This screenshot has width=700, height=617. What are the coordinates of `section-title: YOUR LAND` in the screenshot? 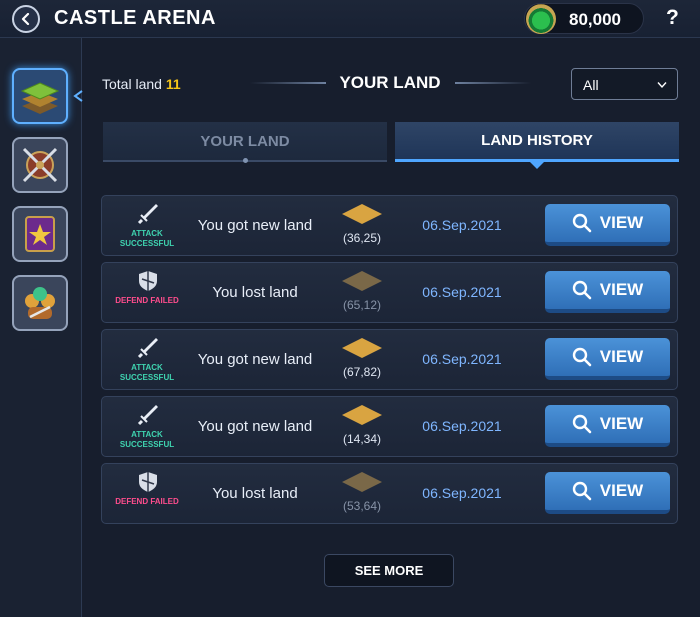 It's located at (390, 82).